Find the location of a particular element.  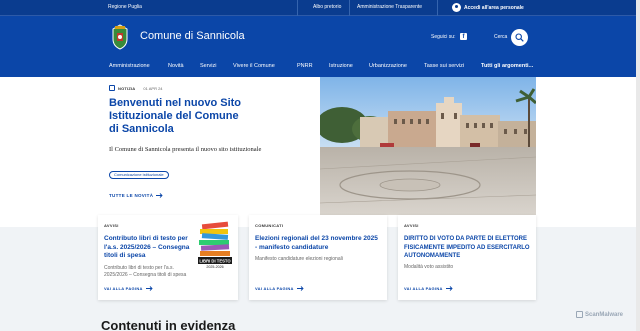

albo-pretorio-link: Albo pretorio is located at coordinates (327, 7).